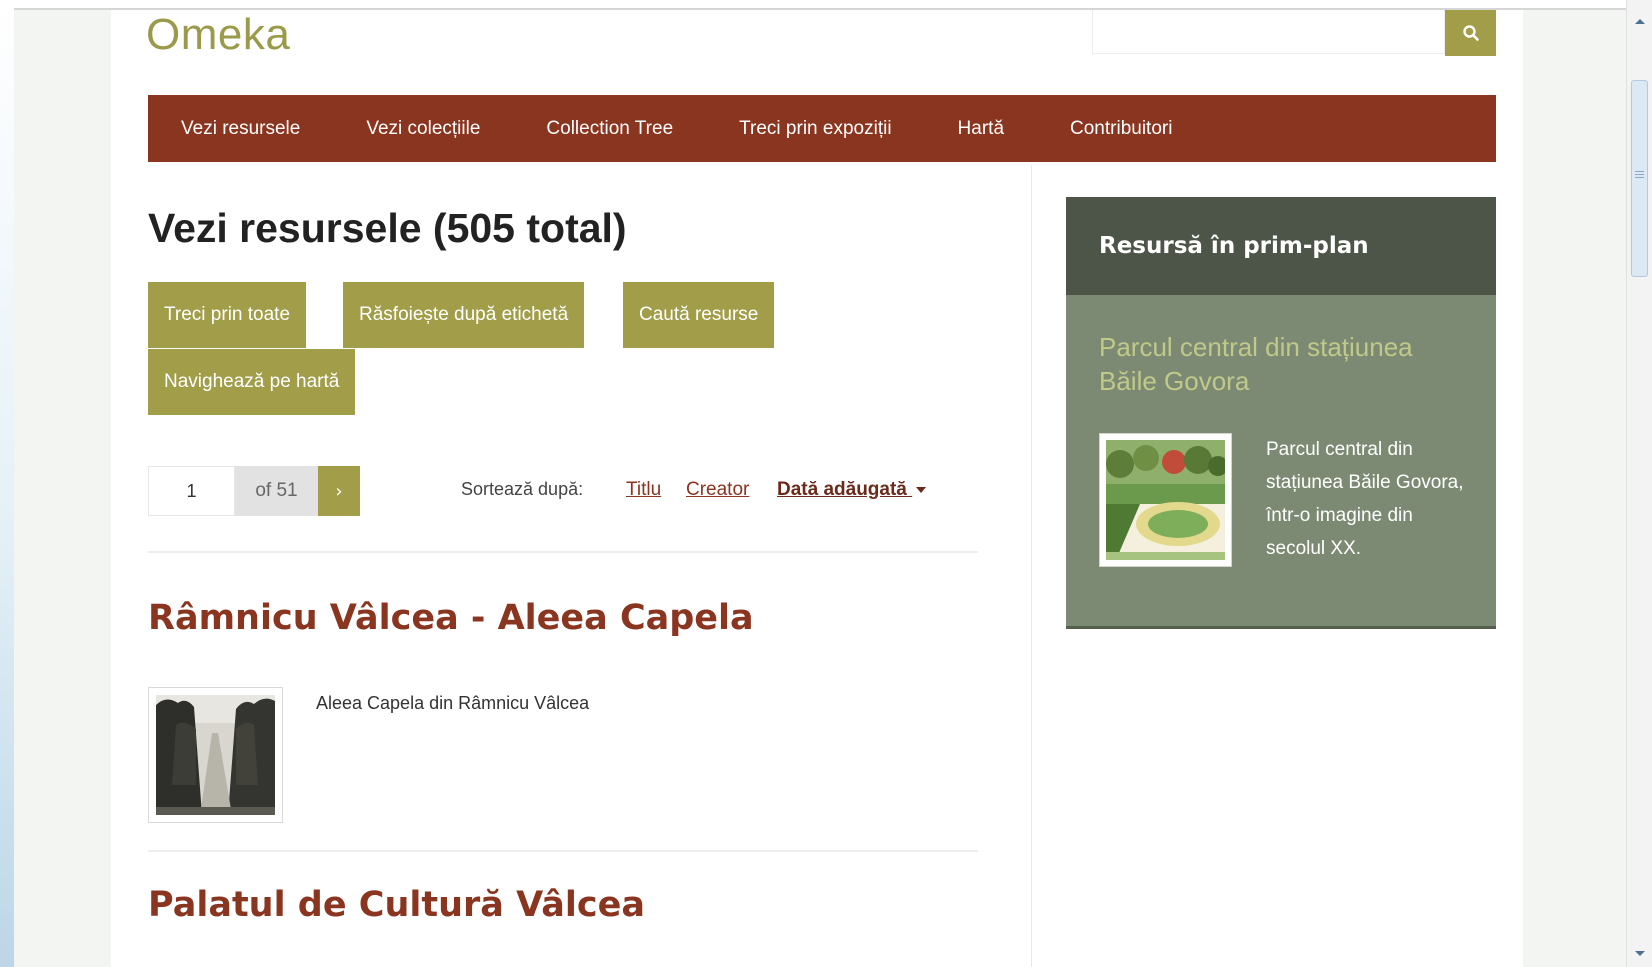  I want to click on nav-item-browse-collections: Vezi colecțiile, so click(423, 129).